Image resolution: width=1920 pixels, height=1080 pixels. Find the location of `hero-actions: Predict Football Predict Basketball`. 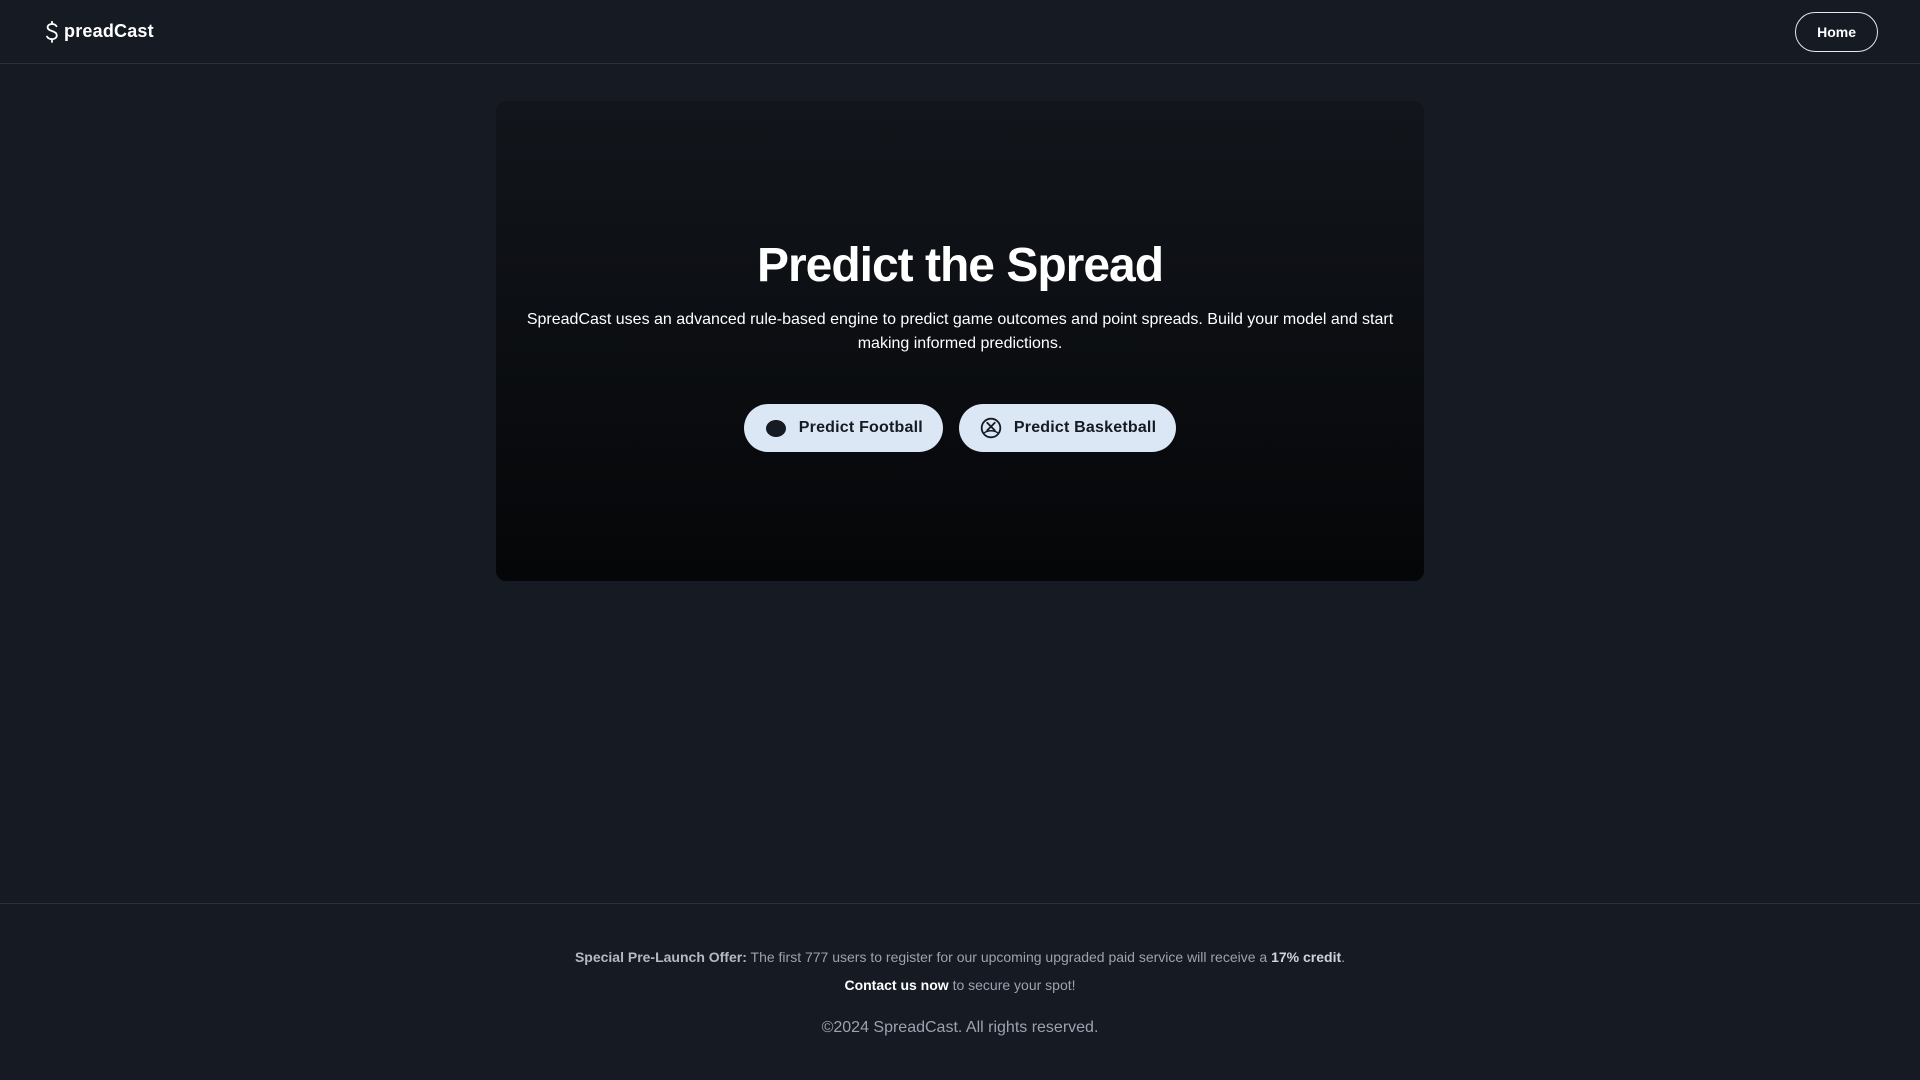

hero-actions: Predict Football Predict Basketball is located at coordinates (960, 428).